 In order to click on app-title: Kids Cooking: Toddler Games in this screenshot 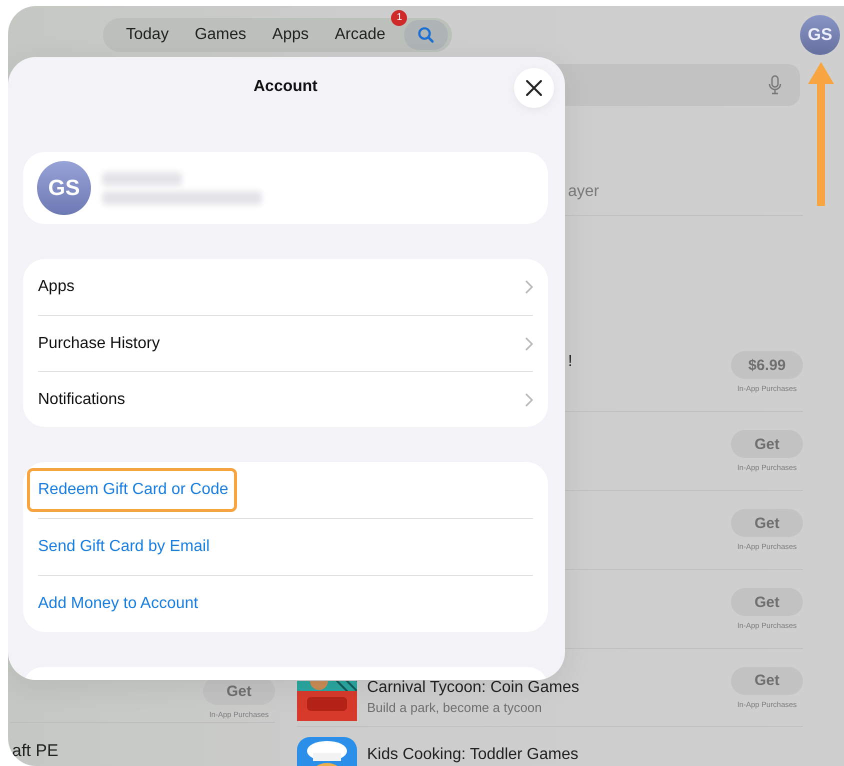, I will do `click(472, 755)`.